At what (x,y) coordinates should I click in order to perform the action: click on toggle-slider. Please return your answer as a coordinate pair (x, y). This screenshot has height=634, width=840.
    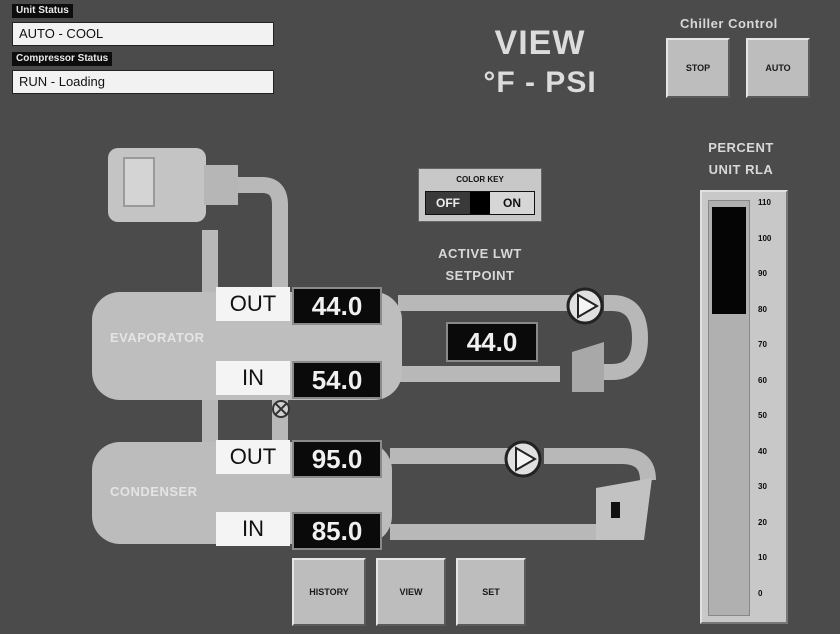
    Looking at the image, I should click on (480, 203).